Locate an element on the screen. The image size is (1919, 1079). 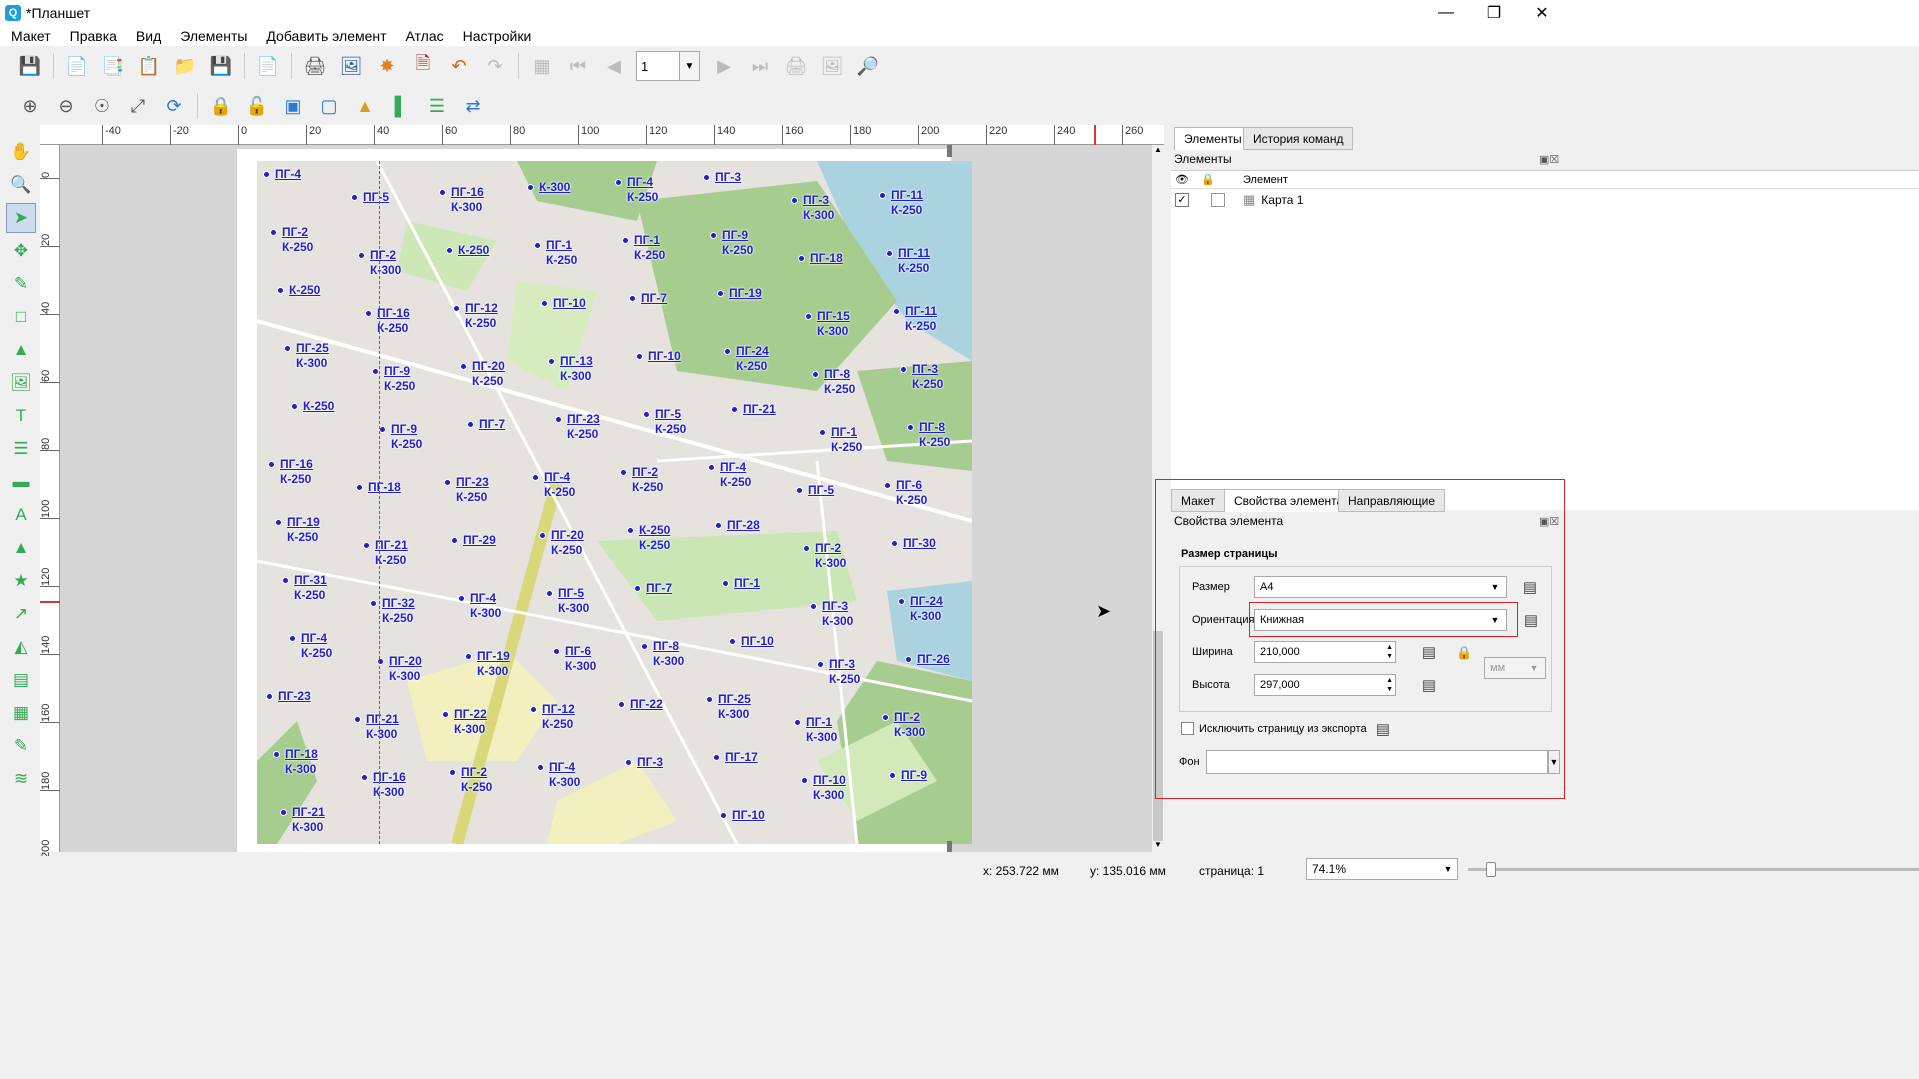
tab-layout: Макет is located at coordinates (1198, 500).